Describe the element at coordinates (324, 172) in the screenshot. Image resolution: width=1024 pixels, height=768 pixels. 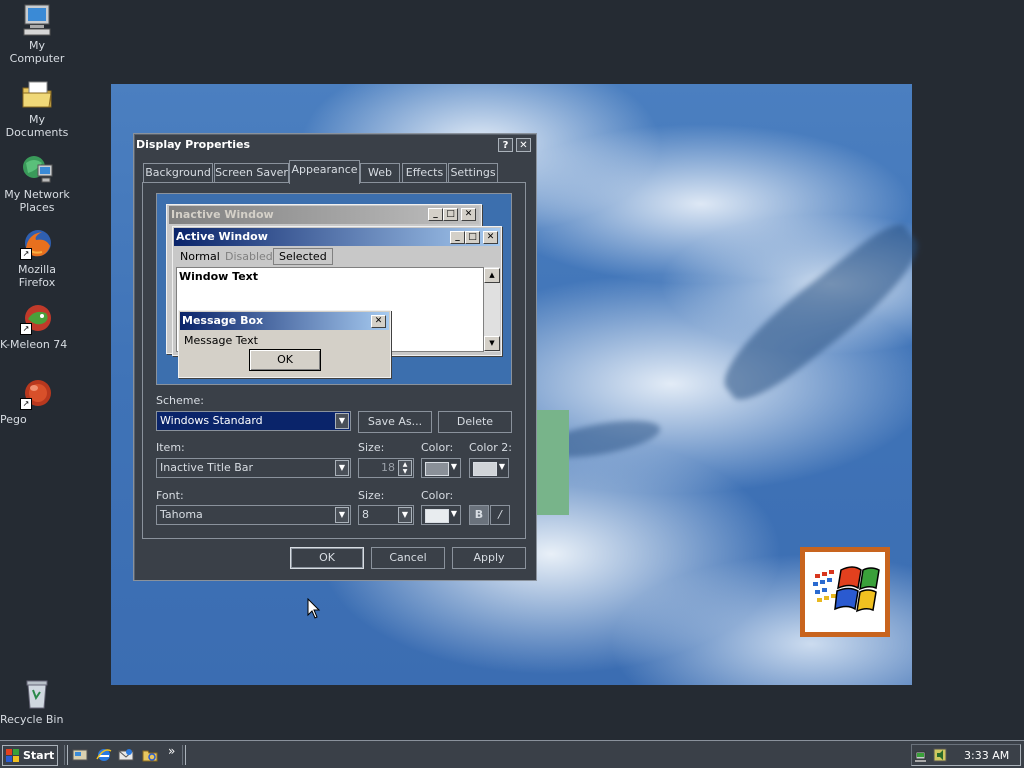
I see `tab-appearance: Appearance` at that location.